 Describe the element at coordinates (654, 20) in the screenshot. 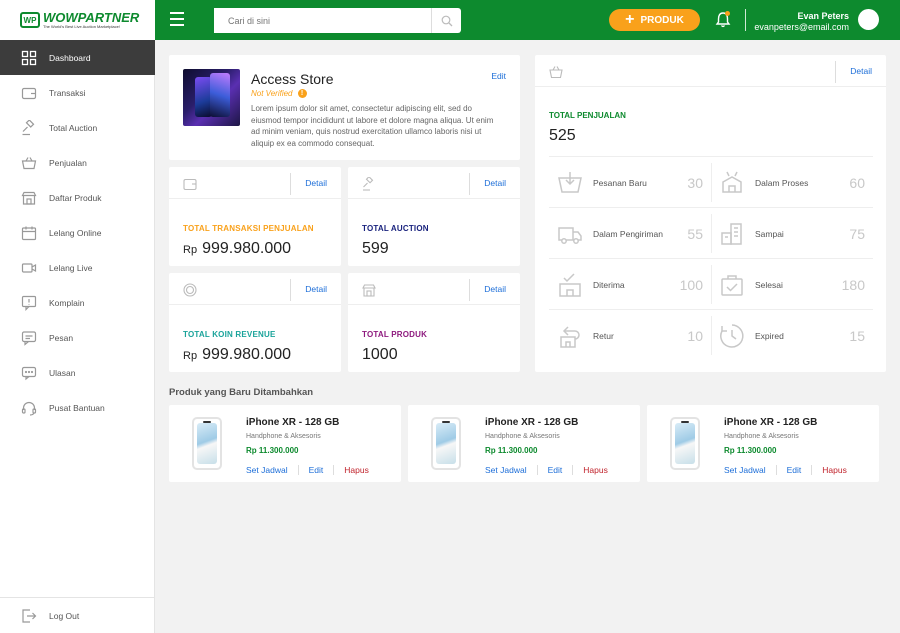

I see `add-product-button: + PRODUK` at that location.